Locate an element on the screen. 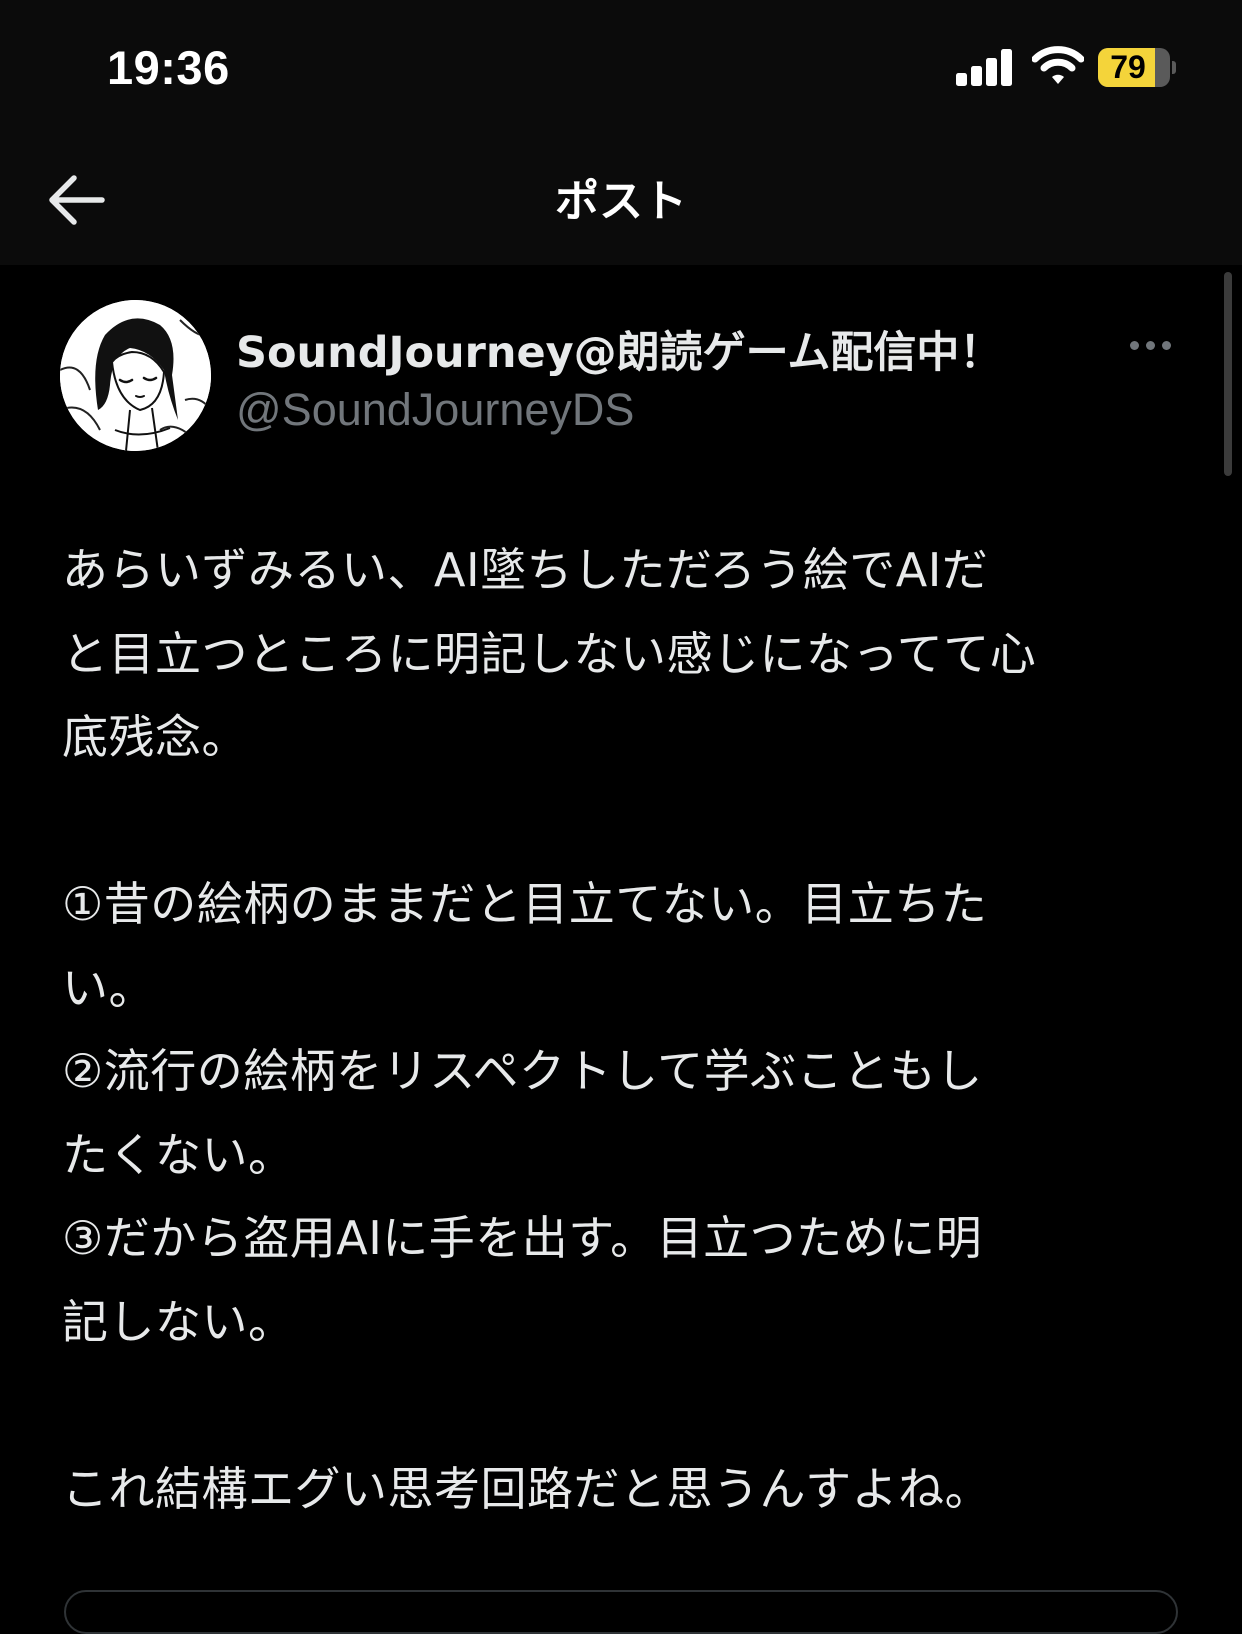 The image size is (1242, 1634). scrollbar is located at coordinates (1228, 374).